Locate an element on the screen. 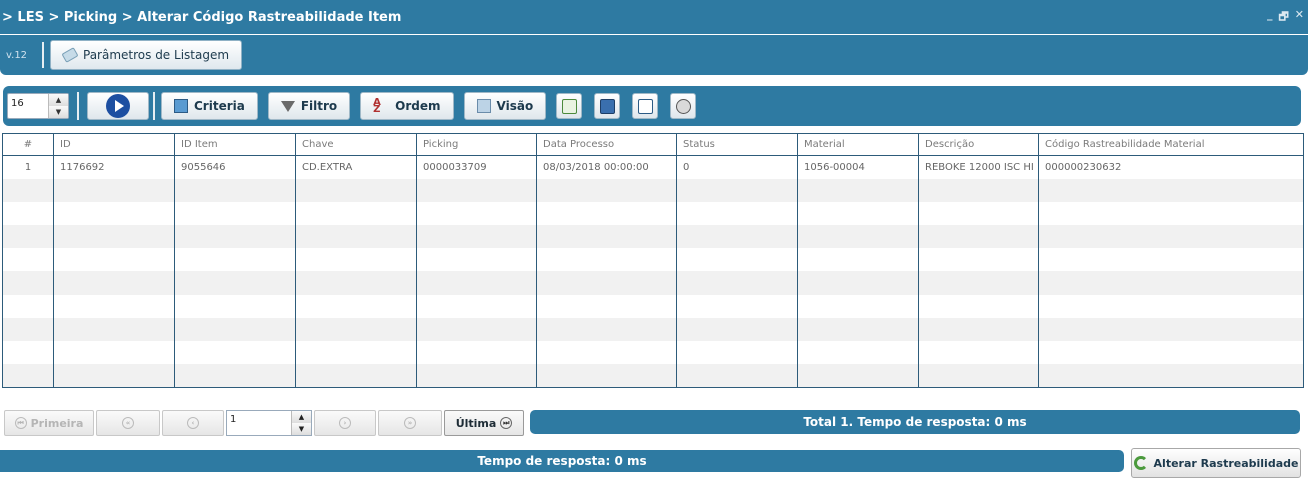 This screenshot has width=1308, height=480. rewind-button: « is located at coordinates (128, 423).